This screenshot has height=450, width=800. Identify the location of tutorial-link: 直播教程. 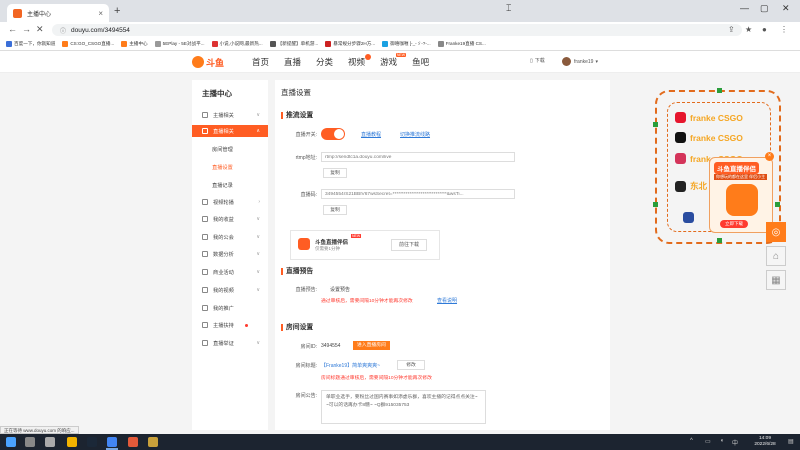
(371, 134).